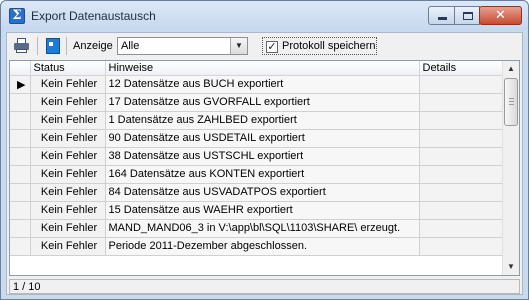  What do you see at coordinates (511, 267) in the screenshot?
I see `scroll-down-icon: ▼` at bounding box center [511, 267].